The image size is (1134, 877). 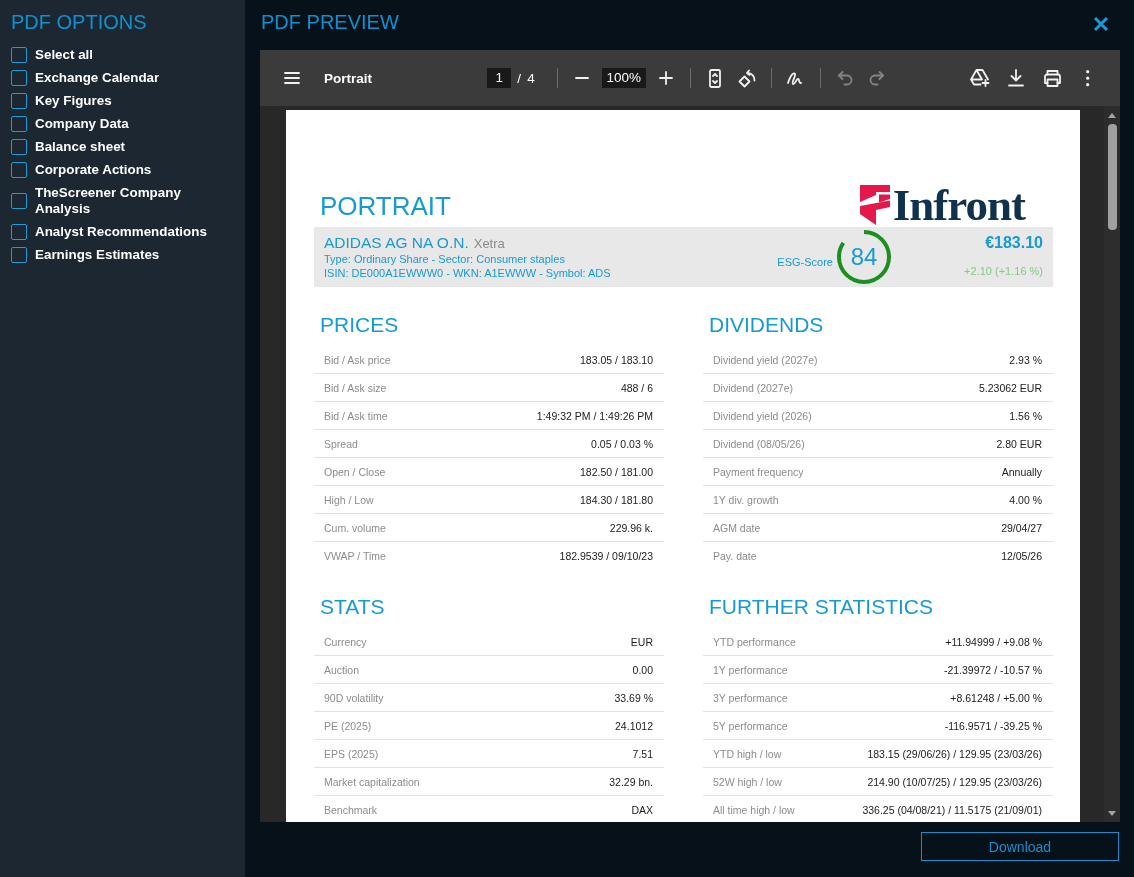 I want to click on row-label: Market capitalization, so click(x=372, y=781).